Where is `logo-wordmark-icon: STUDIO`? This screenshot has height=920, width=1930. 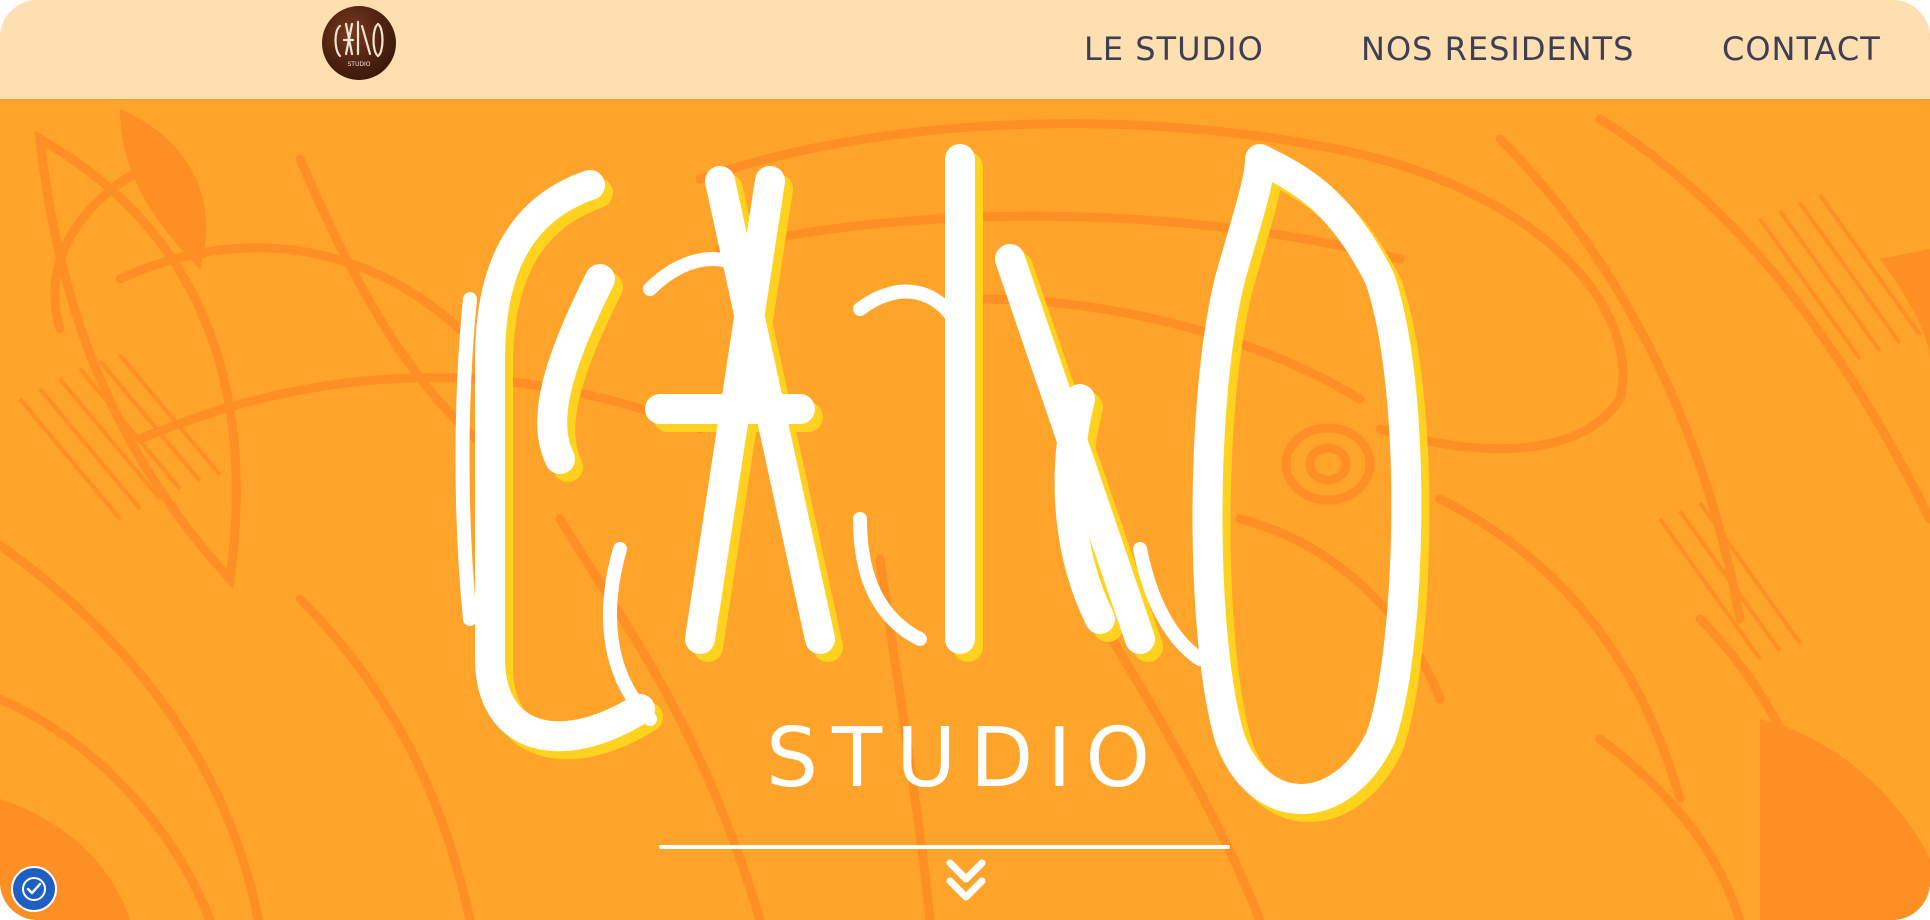 logo-wordmark-icon: STUDIO is located at coordinates (359, 44).